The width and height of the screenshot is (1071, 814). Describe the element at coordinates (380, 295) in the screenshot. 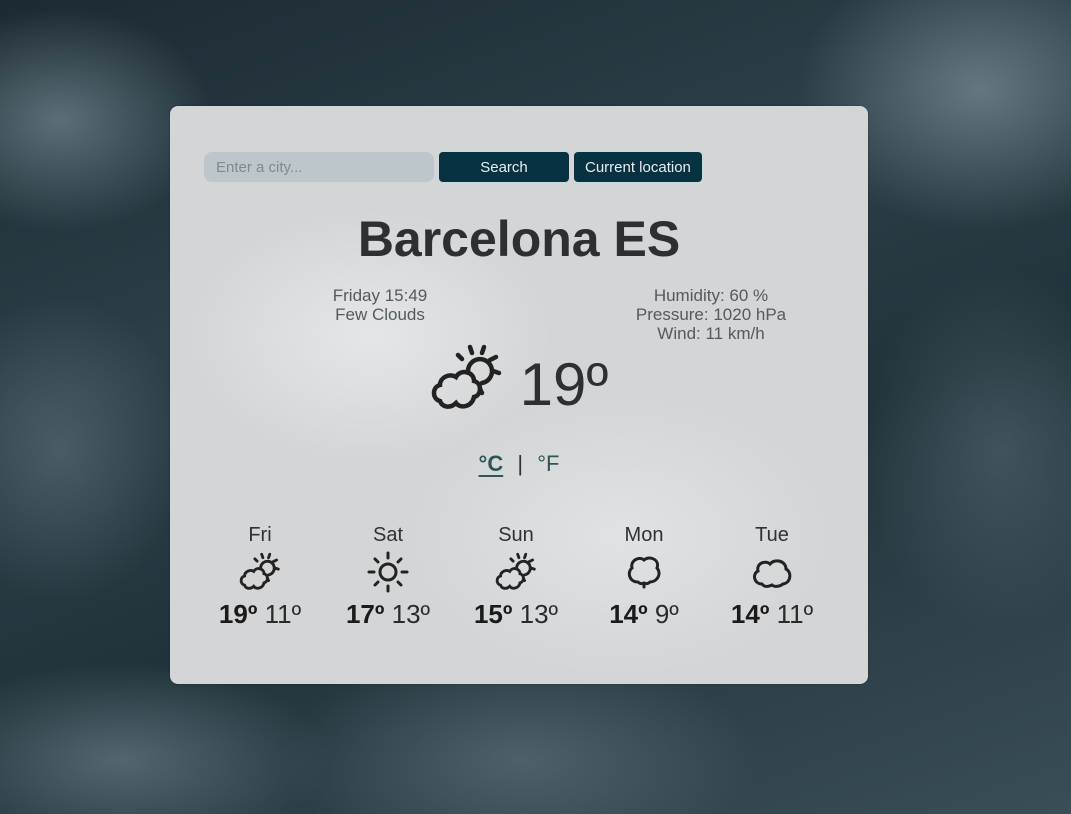

I see `date-time: Friday 15:49` at that location.